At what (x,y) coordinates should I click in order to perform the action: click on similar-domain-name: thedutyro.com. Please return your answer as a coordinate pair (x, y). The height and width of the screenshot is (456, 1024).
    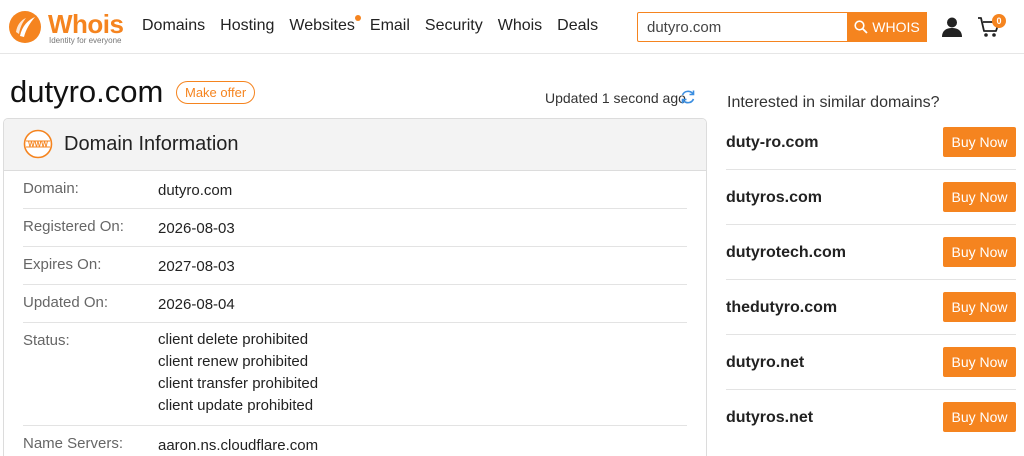
    Looking at the image, I should click on (782, 307).